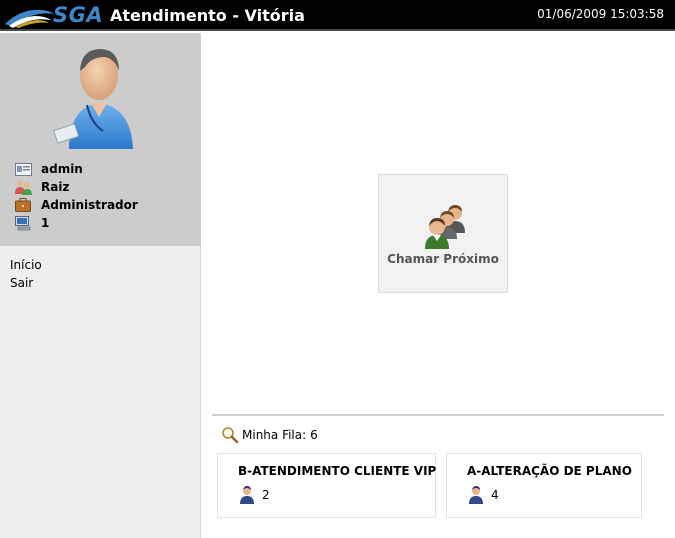 The image size is (675, 538). What do you see at coordinates (26, 283) in the screenshot?
I see `nav-link-sair: Sair` at bounding box center [26, 283].